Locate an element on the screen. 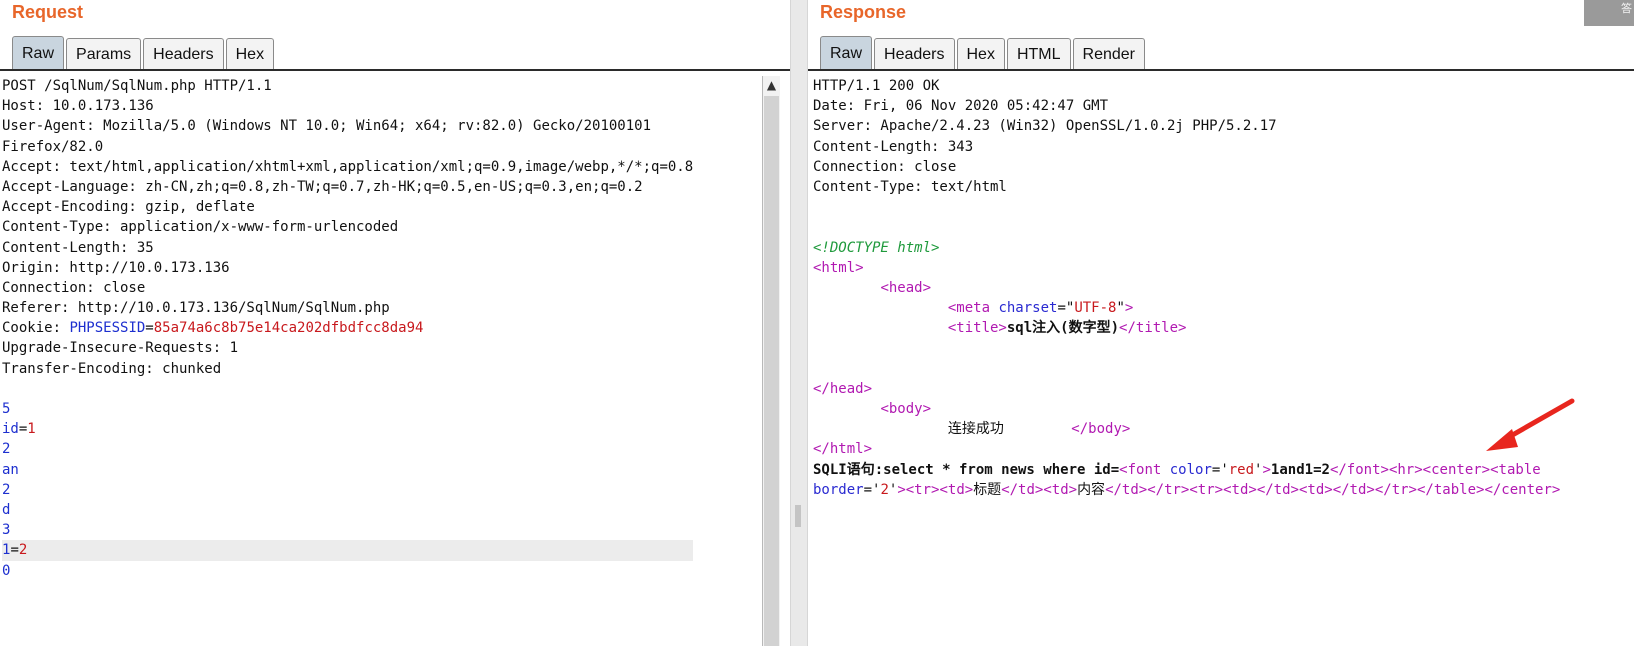 Image resolution: width=1634 pixels, height=646 pixels. request-line: id=1 is located at coordinates (347, 429).